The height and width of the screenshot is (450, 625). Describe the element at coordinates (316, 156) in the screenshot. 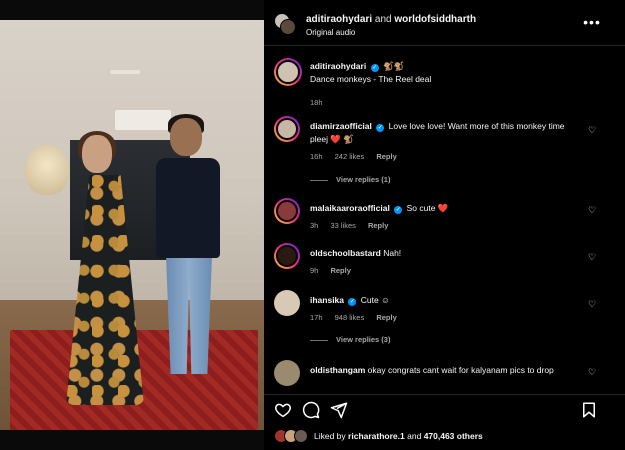

I see `comment-time: 16h` at that location.